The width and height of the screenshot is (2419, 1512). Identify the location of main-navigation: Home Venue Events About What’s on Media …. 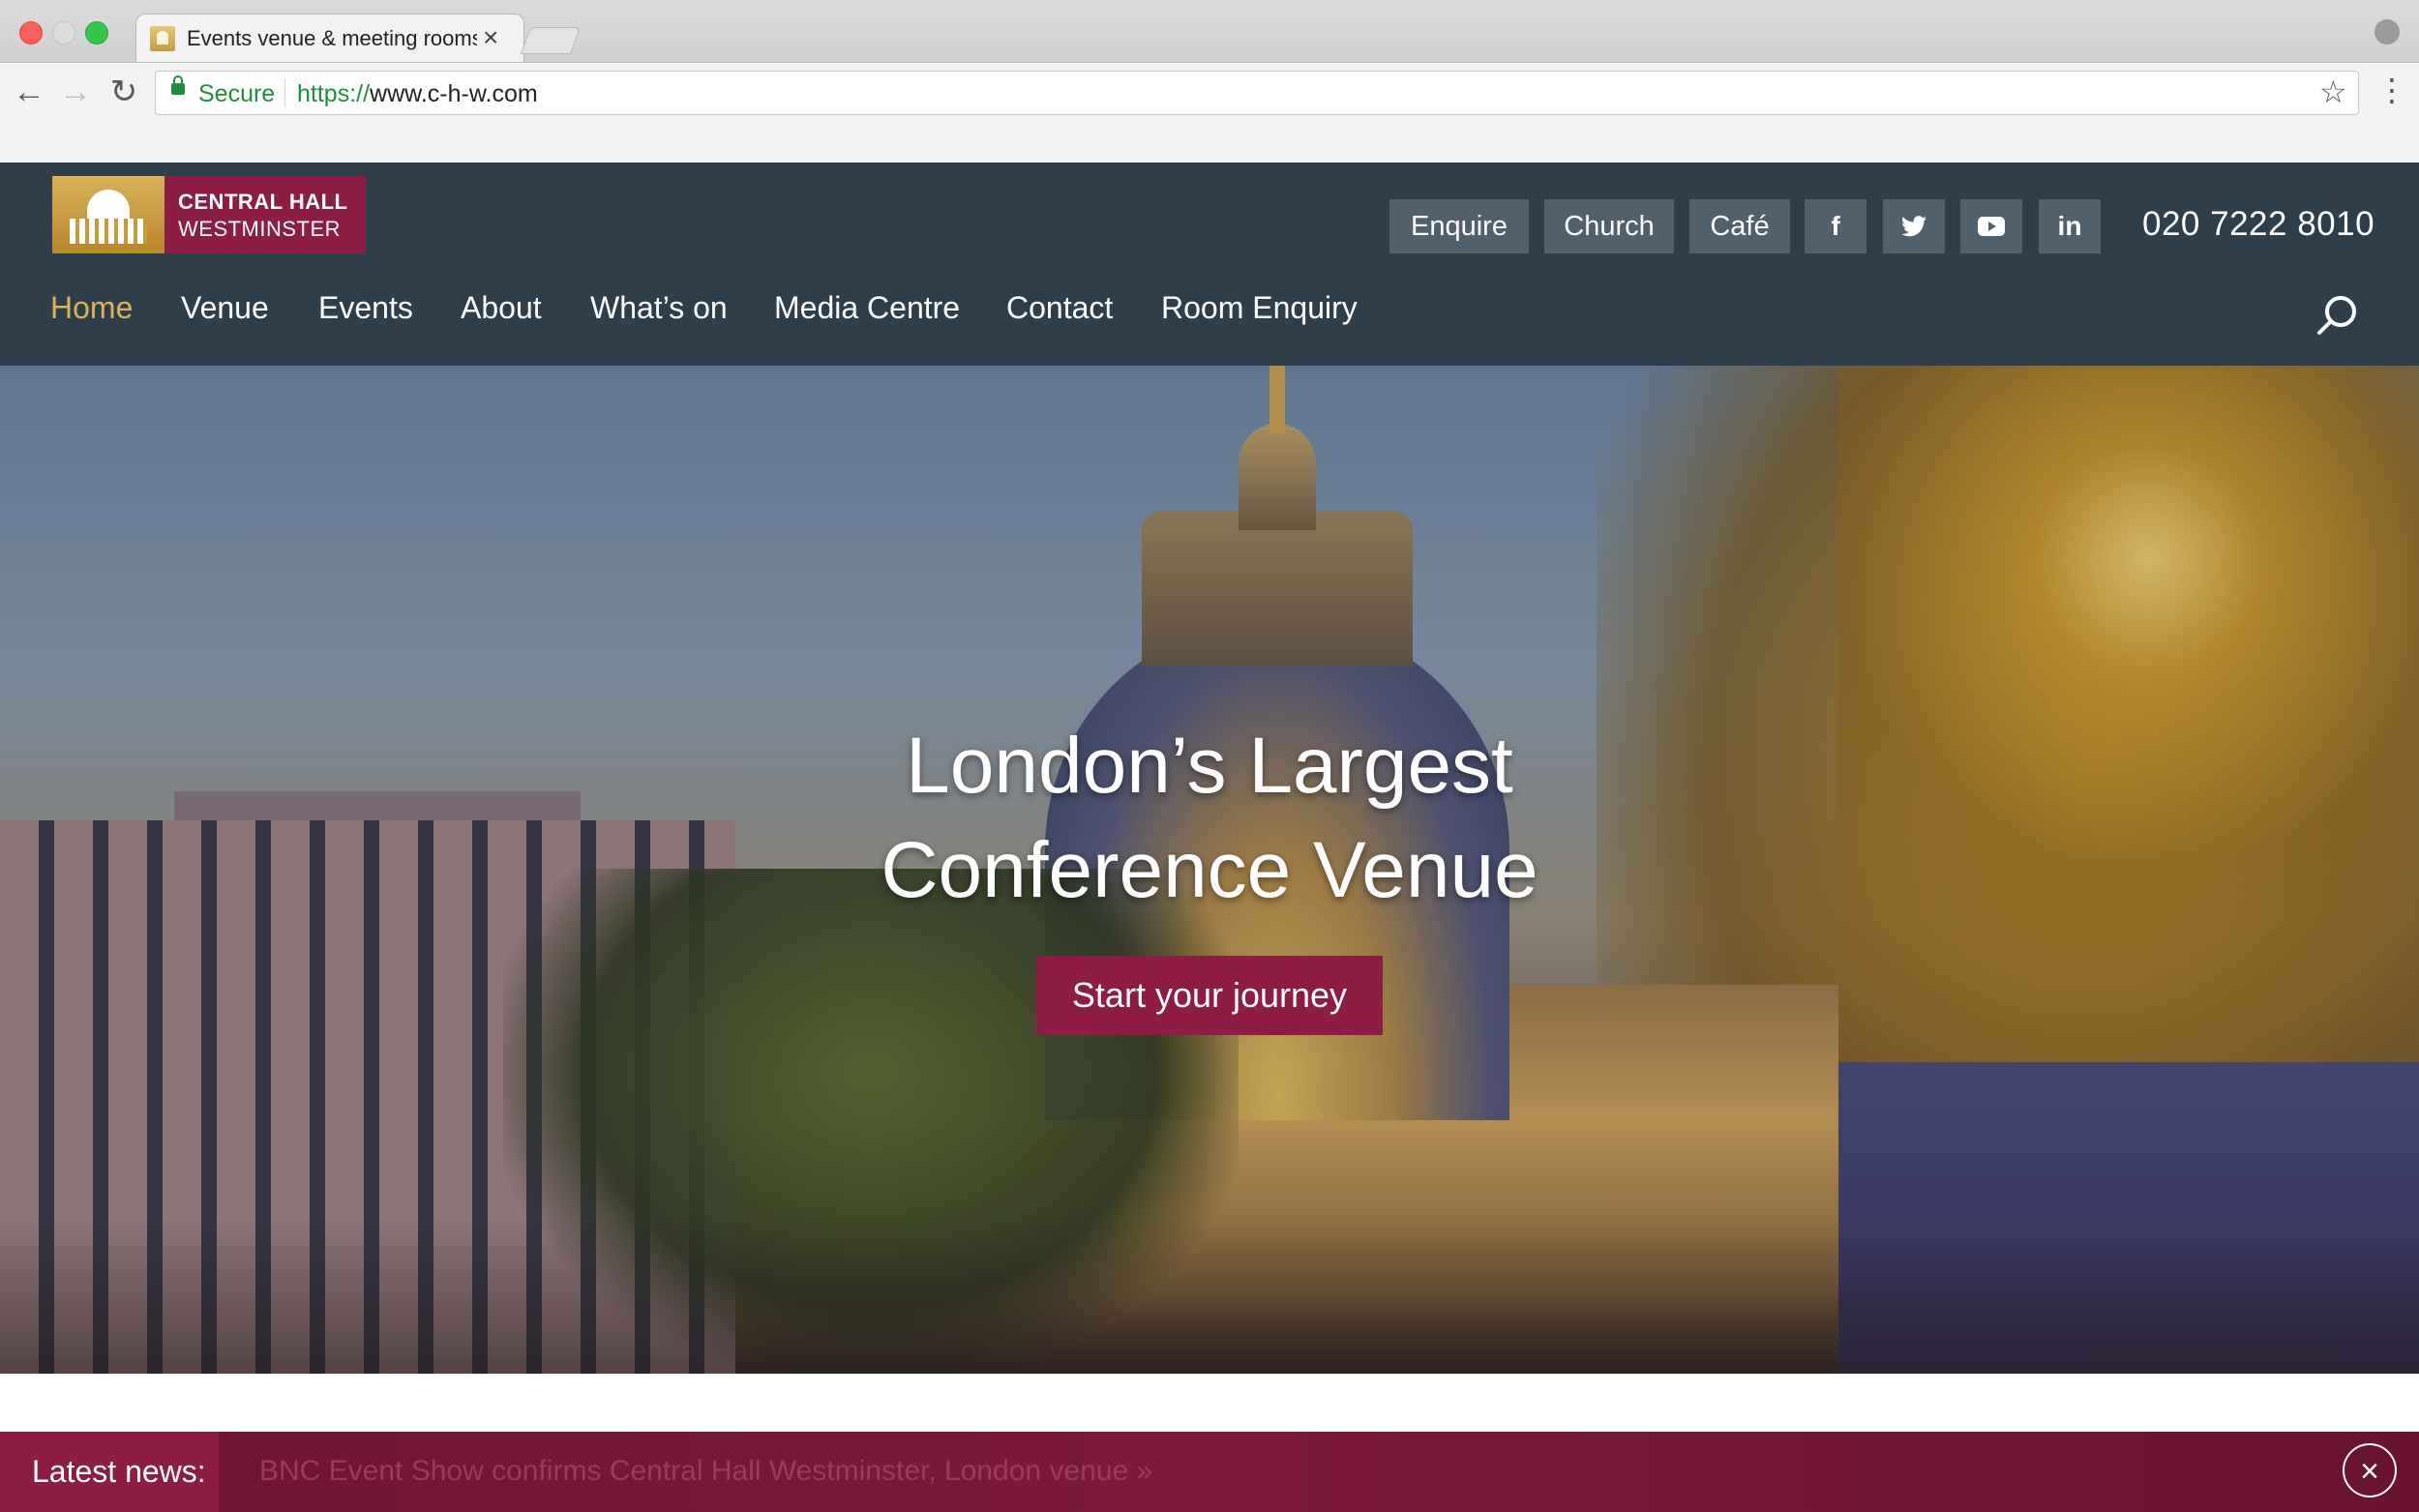
(1209, 317).